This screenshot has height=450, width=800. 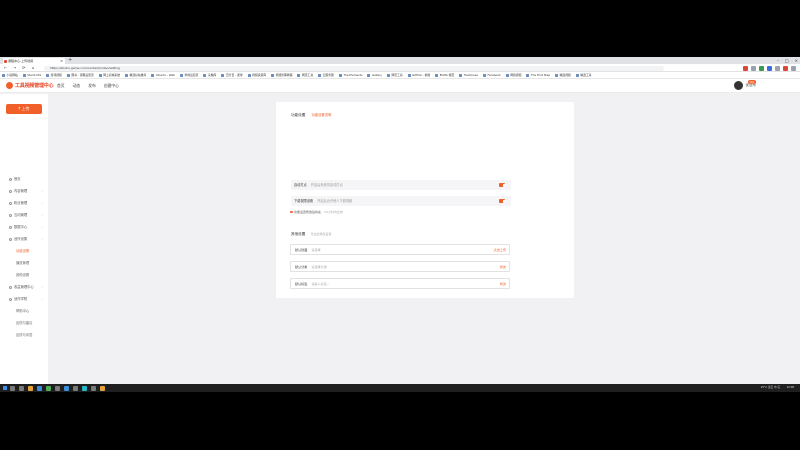 What do you see at coordinates (21, 388) in the screenshot?
I see `task-view-icon` at bounding box center [21, 388].